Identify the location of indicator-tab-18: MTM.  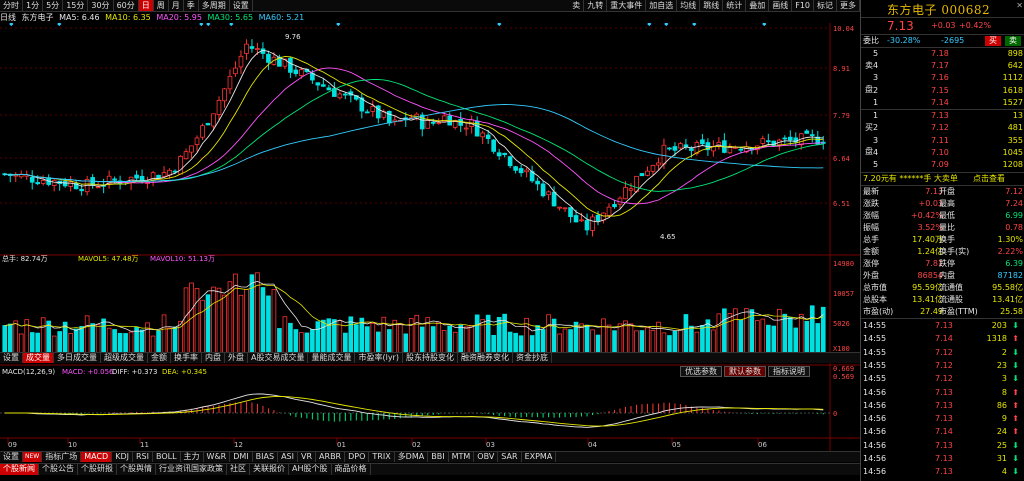
(462, 457).